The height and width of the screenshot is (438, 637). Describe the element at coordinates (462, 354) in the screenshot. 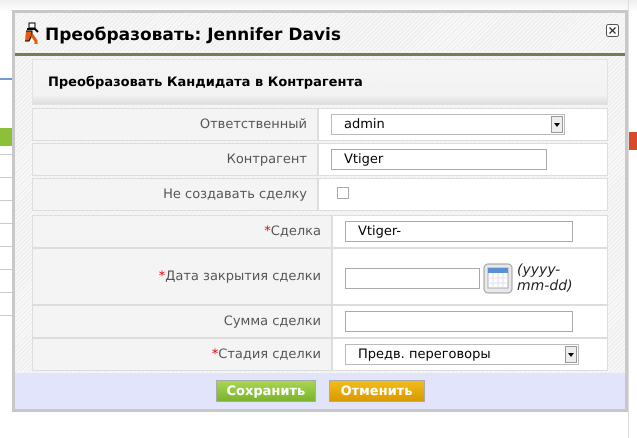

I see `dropdown: Предв. переговоры` at that location.